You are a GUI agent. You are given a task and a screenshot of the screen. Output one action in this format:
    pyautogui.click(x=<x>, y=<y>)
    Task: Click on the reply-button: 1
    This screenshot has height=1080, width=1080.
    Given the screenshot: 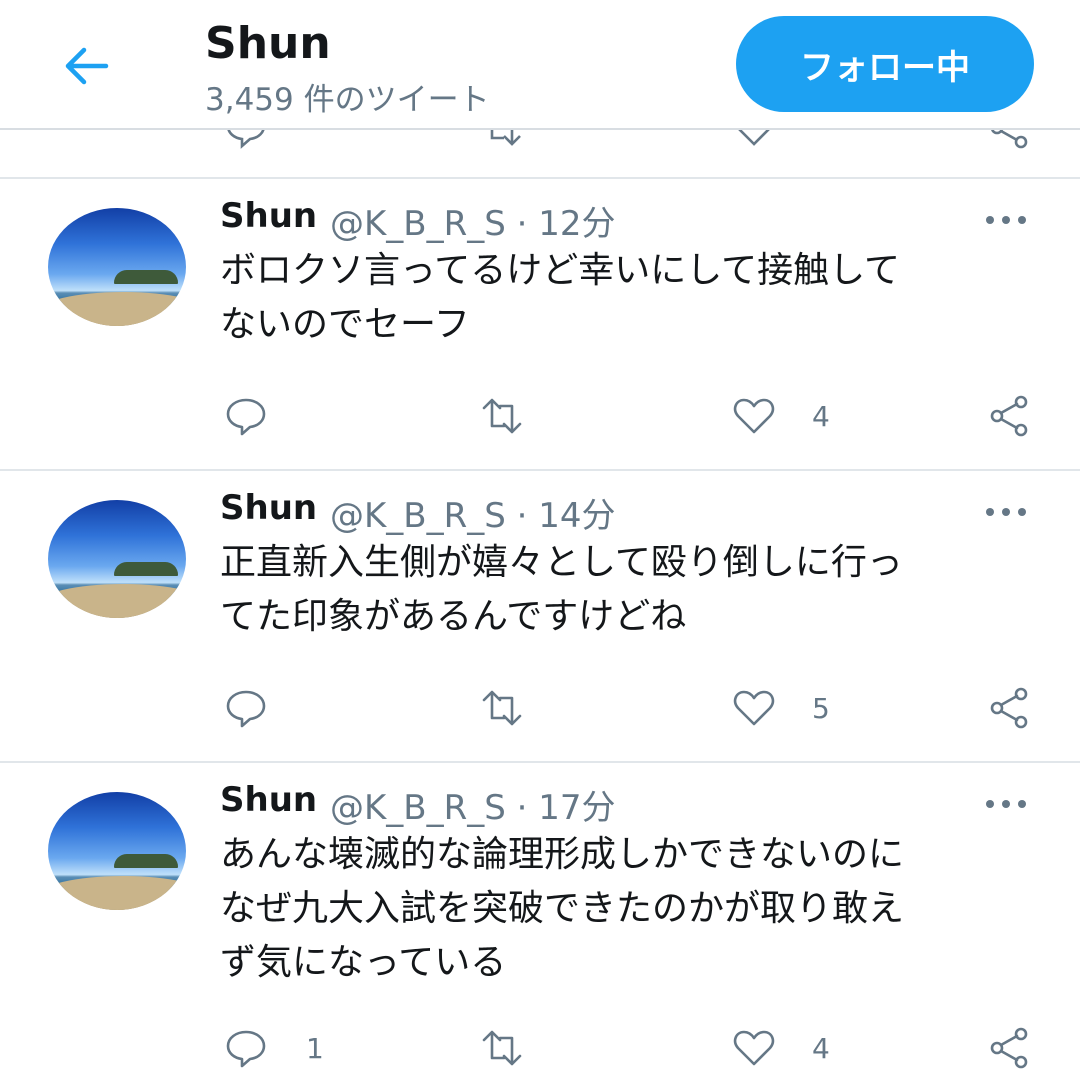 What is the action you would take?
    pyautogui.click(x=273, y=1048)
    